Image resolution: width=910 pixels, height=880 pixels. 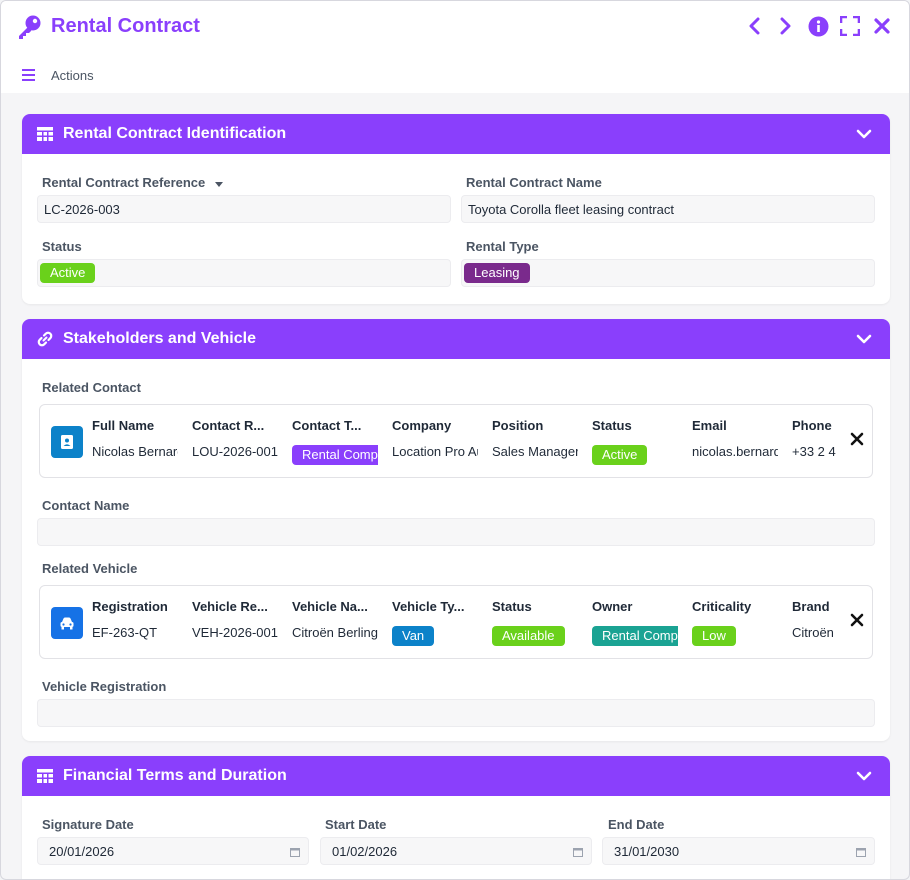 I want to click on contact-card-icon, so click(x=67, y=442).